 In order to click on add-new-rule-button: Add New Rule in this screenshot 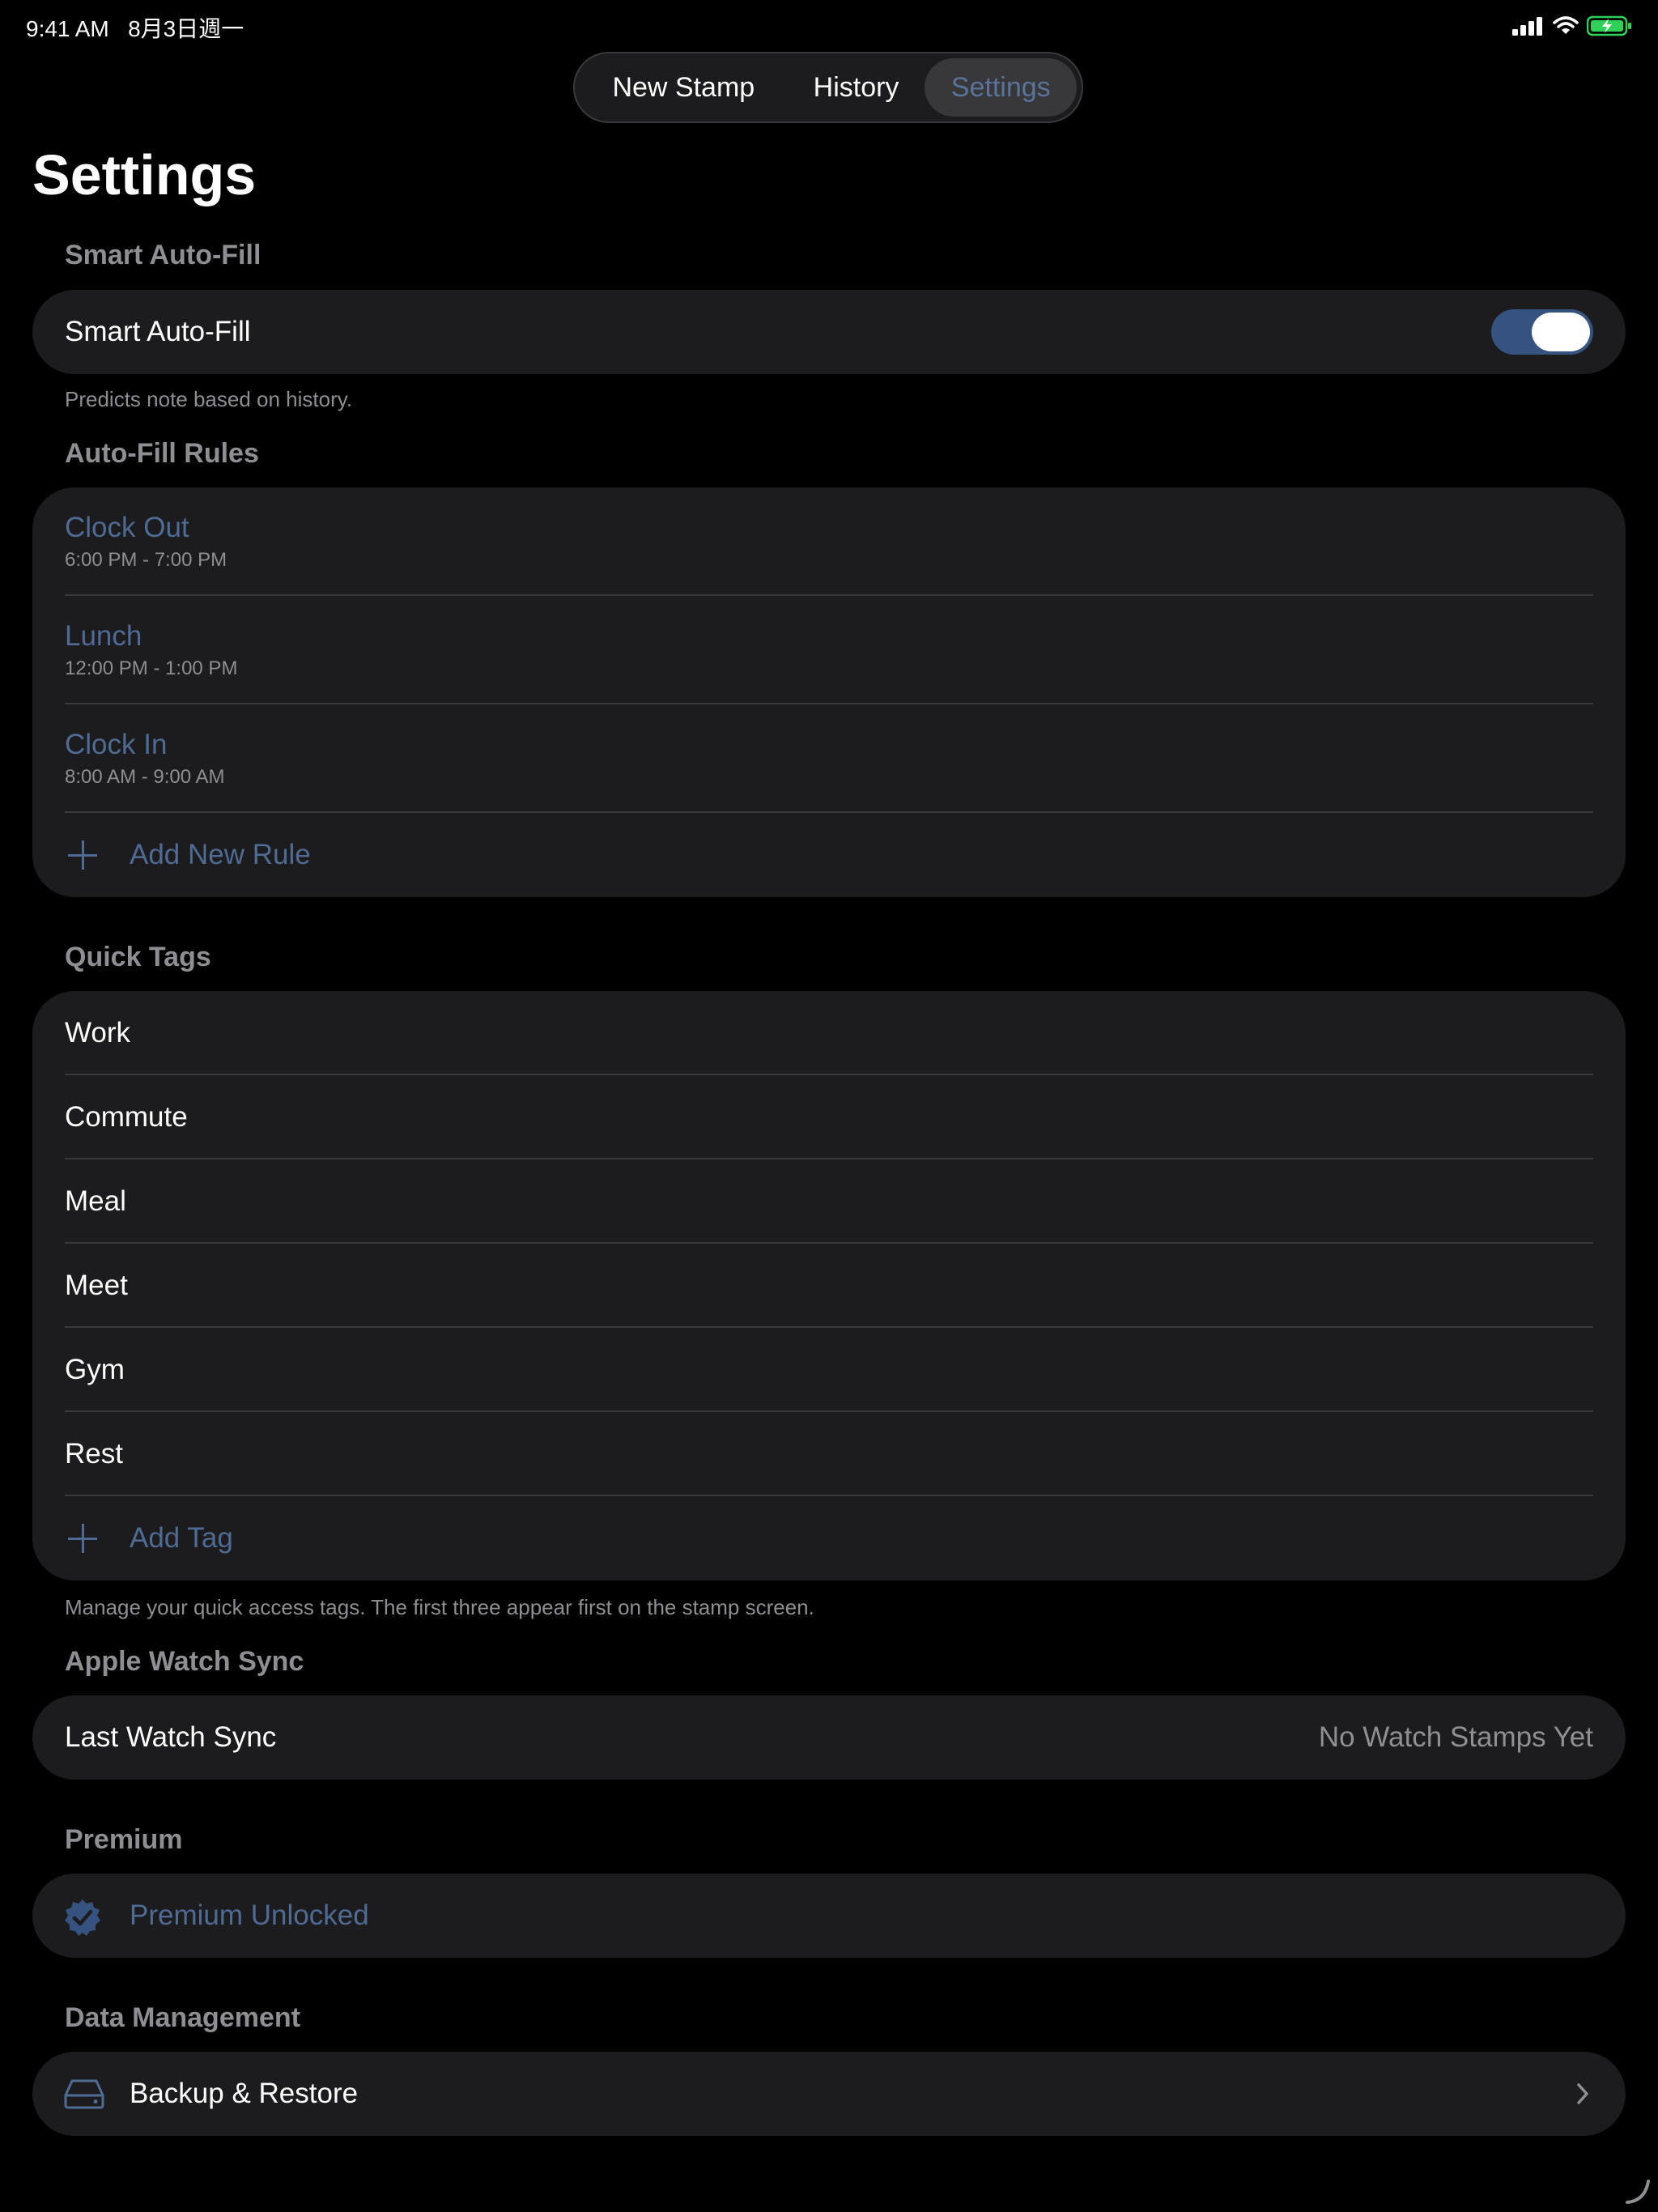, I will do `click(829, 855)`.